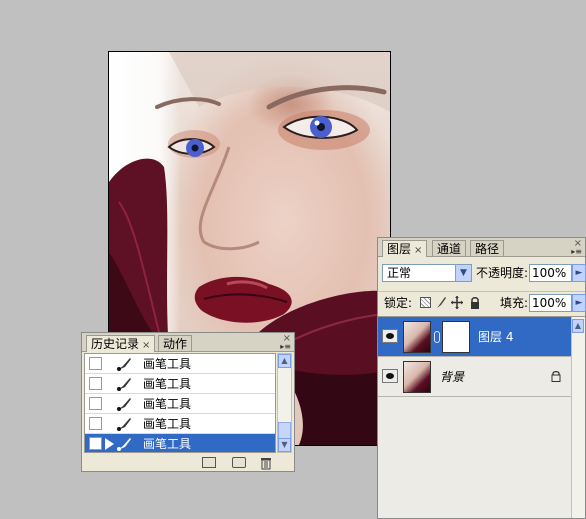  I want to click on blend-mode-value: 正常, so click(399, 273).